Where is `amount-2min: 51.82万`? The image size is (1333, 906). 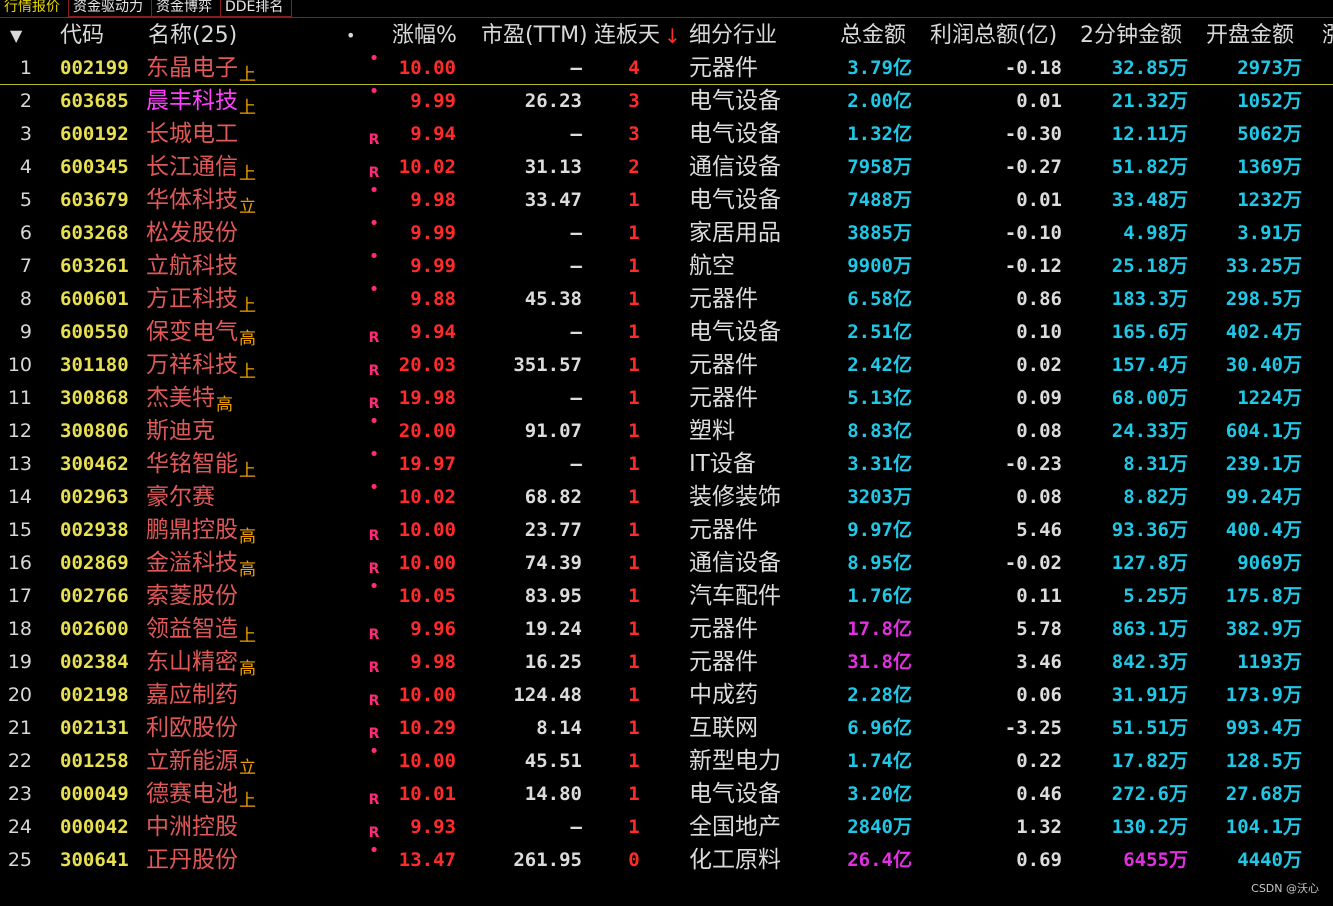 amount-2min: 51.82万 is located at coordinates (1149, 167).